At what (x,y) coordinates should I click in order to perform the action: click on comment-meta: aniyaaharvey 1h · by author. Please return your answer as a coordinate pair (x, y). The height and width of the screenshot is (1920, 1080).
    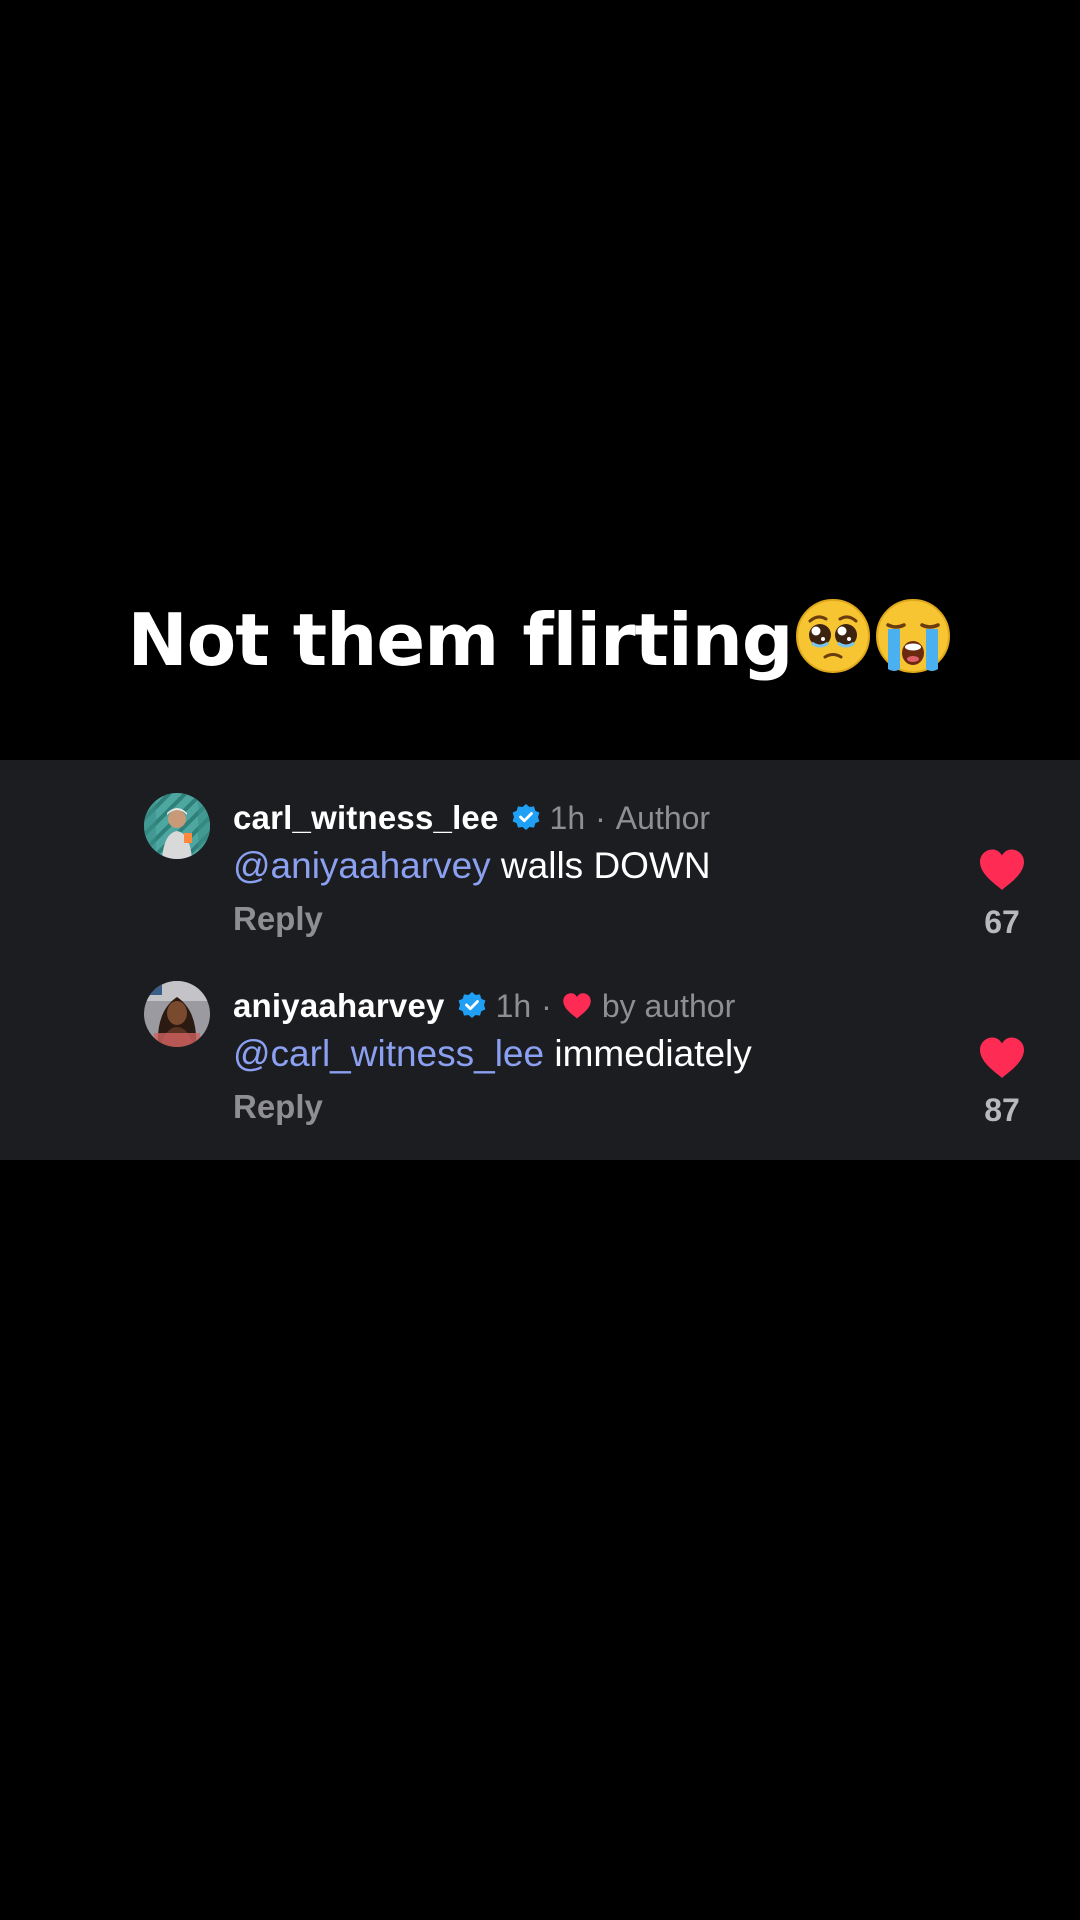
    Looking at the image, I should click on (484, 1006).